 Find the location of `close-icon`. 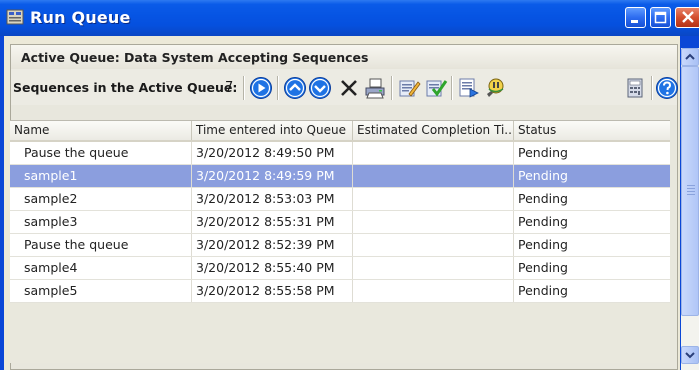

close-icon is located at coordinates (688, 17).